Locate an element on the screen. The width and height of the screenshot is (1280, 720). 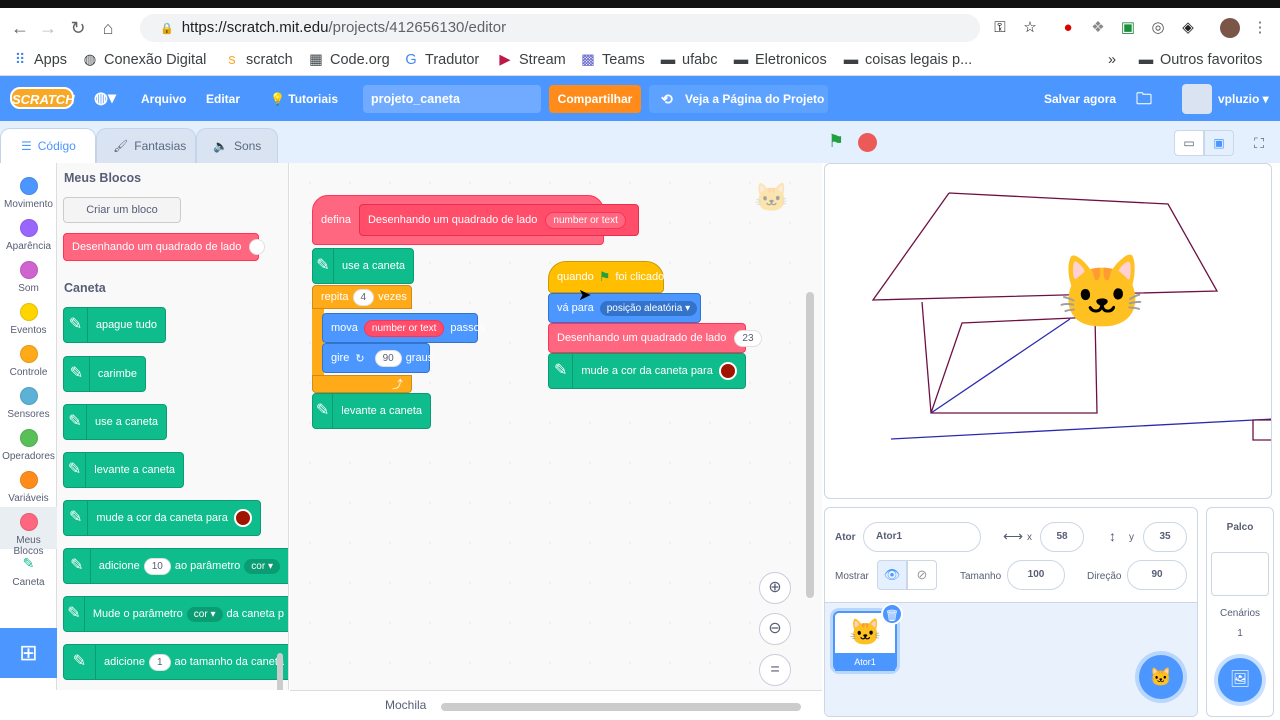
globe-ext-icon: ◎ is located at coordinates (1158, 28).